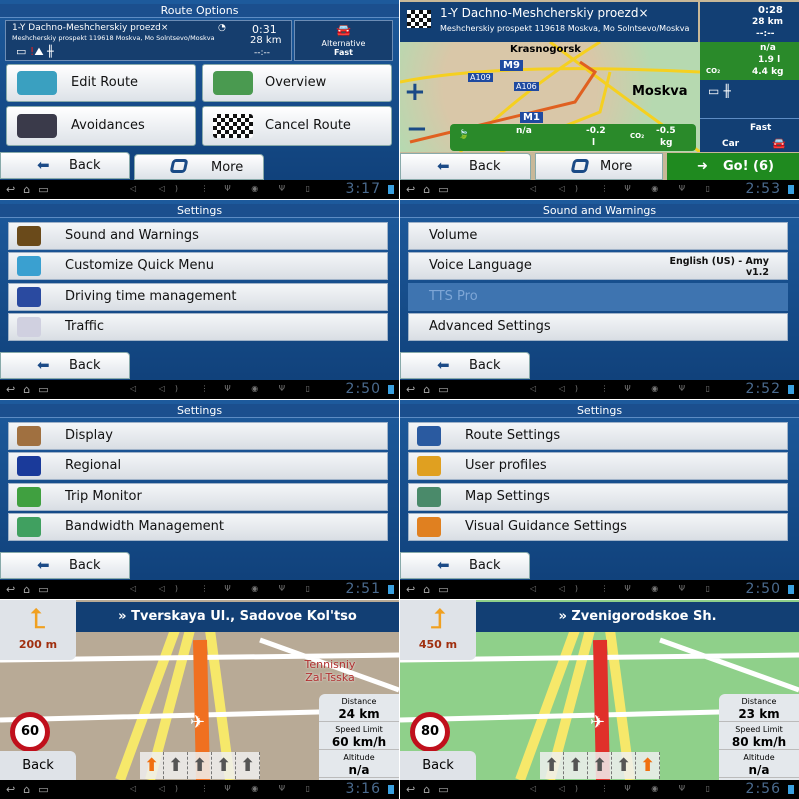  I want to click on clock: 3:16, so click(363, 789).